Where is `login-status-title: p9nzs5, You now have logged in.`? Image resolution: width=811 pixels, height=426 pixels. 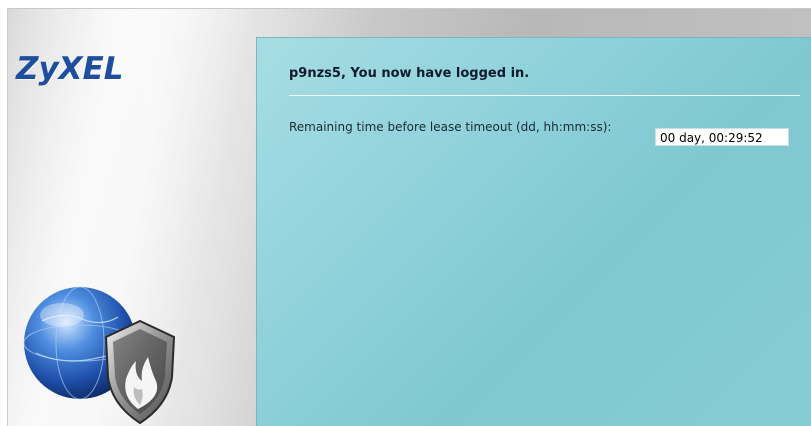
login-status-title: p9nzs5, You now have logged in. is located at coordinates (409, 73).